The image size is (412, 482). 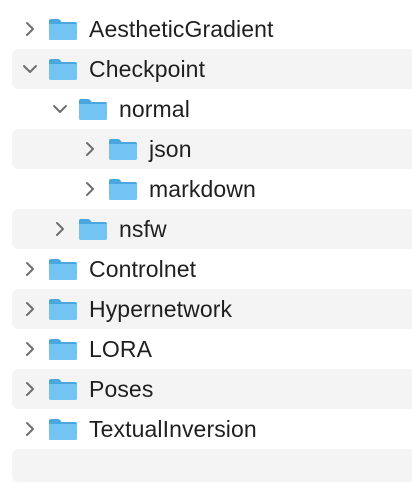 What do you see at coordinates (121, 348) in the screenshot?
I see `tree-row-label: LORA` at bounding box center [121, 348].